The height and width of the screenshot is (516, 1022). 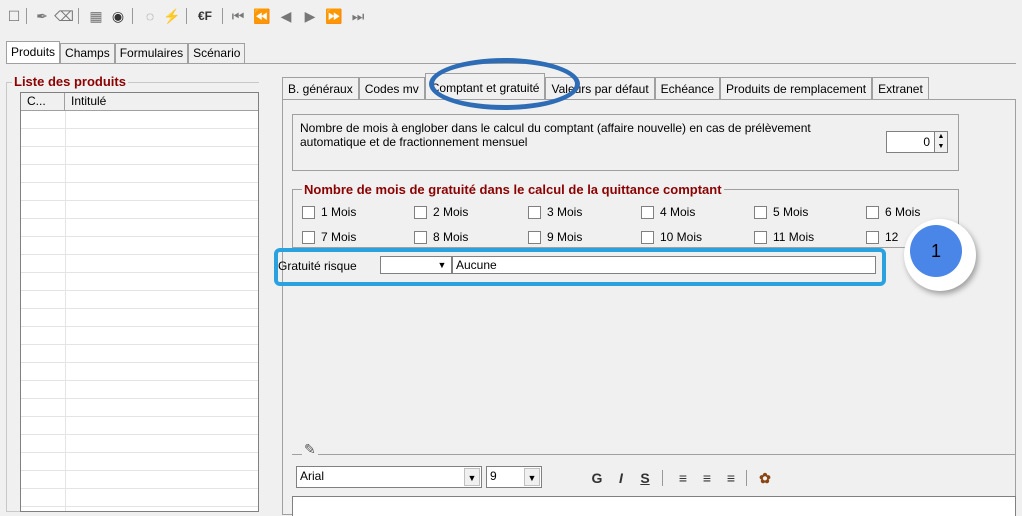 What do you see at coordinates (511, 16) in the screenshot?
I see `toolbar: ☐ ✒ ⌫ ▦ ◉ ◌ ⚡ €F ⏮ ⏪ ◀ ▶ ⏩ ⏭` at bounding box center [511, 16].